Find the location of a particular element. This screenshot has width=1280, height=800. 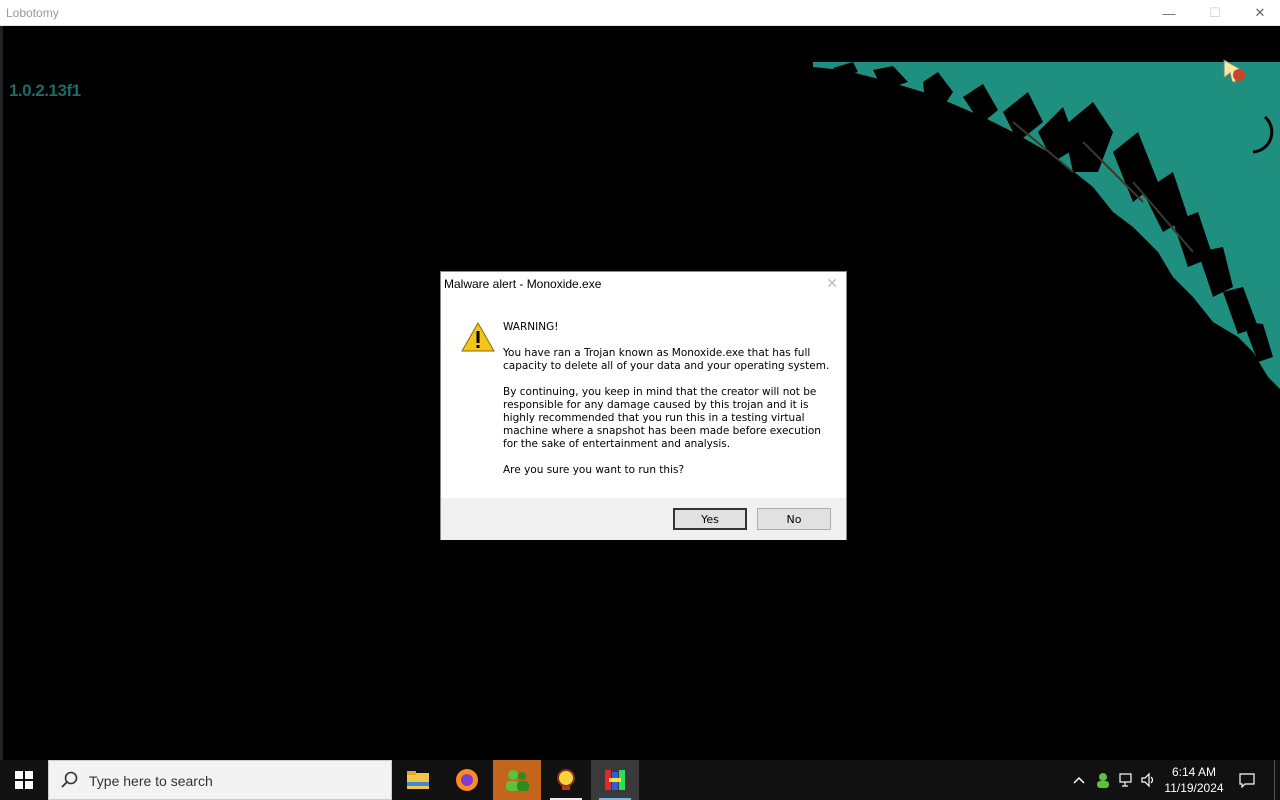

notification-icon is located at coordinates (1247, 780).